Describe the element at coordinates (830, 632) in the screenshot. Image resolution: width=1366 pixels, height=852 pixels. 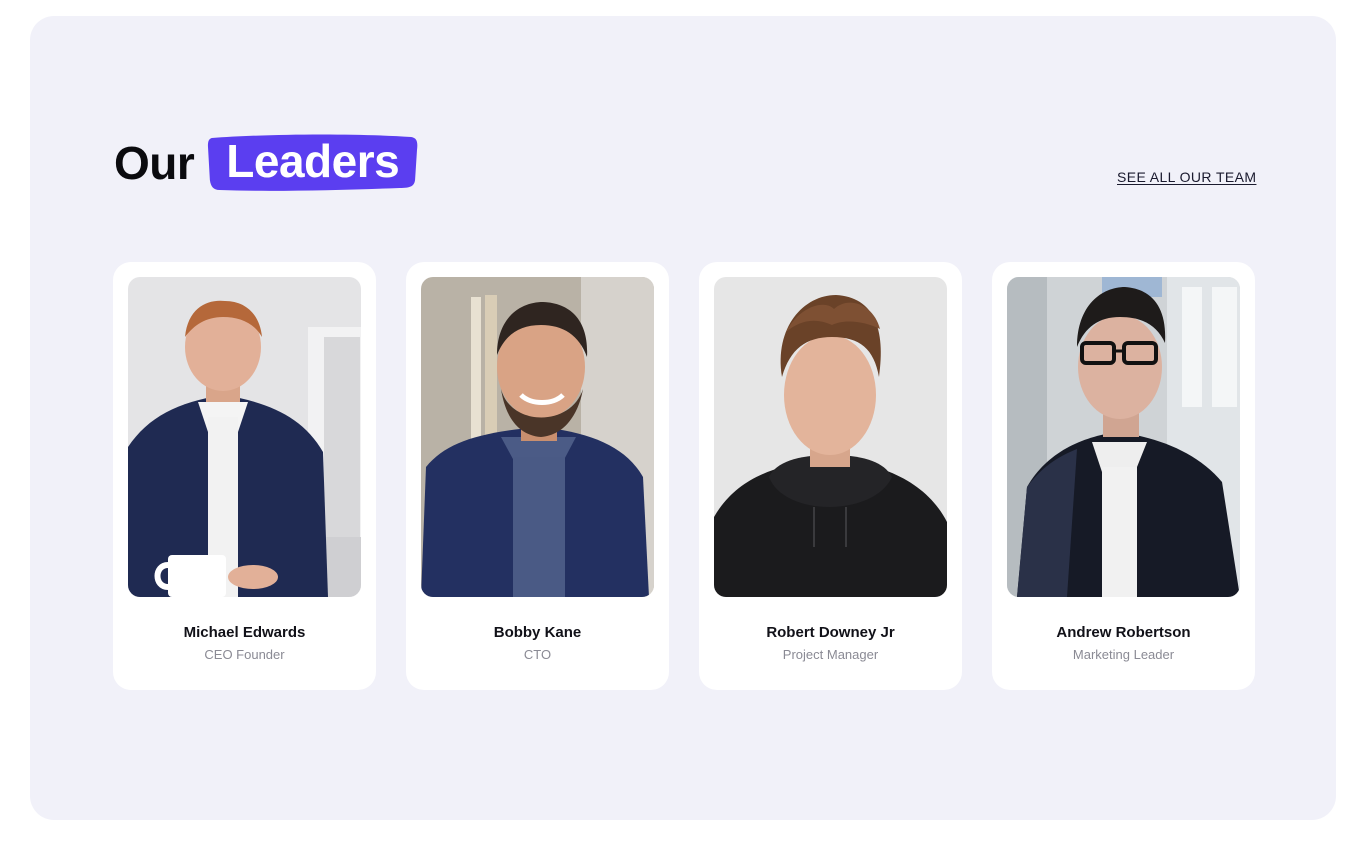
I see `leader-name: Robert Downey Jr` at that location.